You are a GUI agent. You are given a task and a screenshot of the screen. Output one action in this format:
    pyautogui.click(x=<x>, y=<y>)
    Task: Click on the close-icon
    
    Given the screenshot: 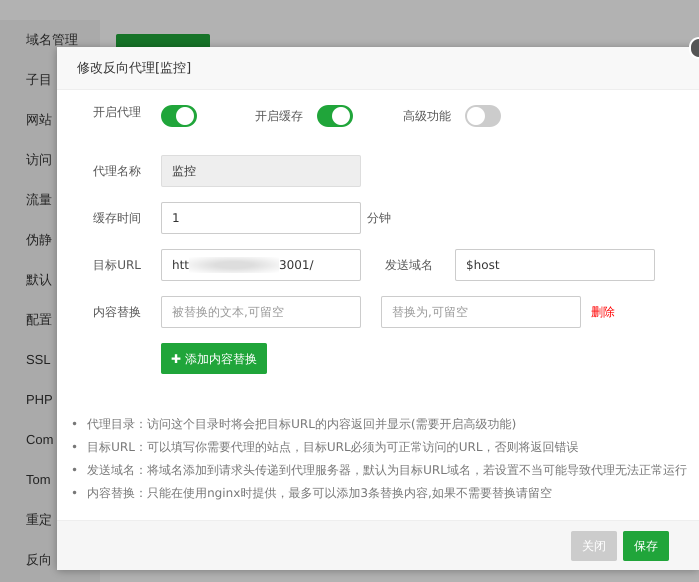 What is the action you would take?
    pyautogui.click(x=694, y=48)
    